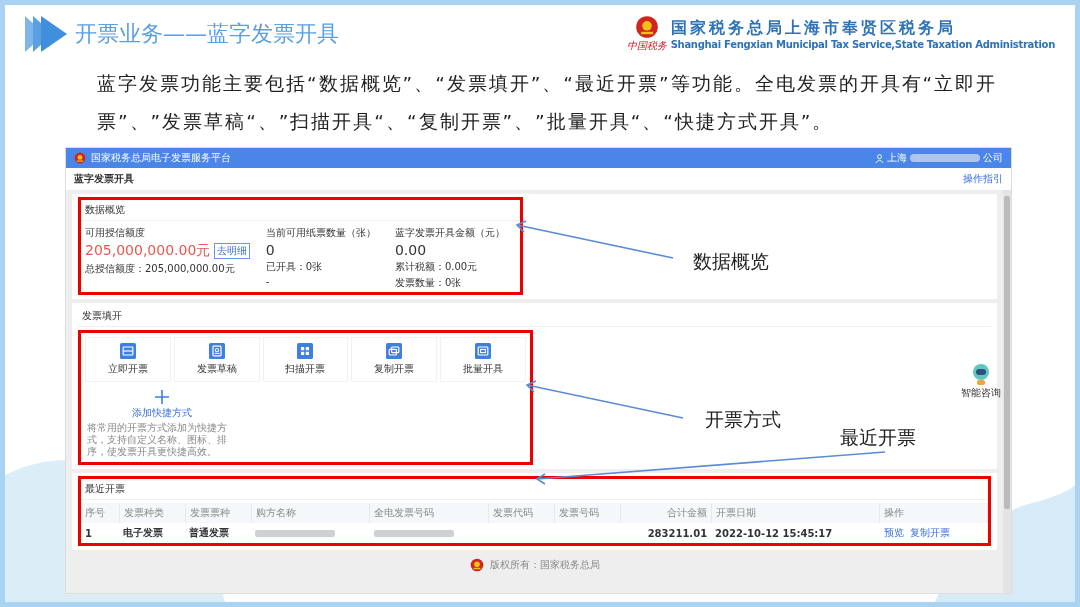 The image size is (1080, 607). Describe the element at coordinates (310, 513) in the screenshot. I see `column-header: 购方名称` at that location.